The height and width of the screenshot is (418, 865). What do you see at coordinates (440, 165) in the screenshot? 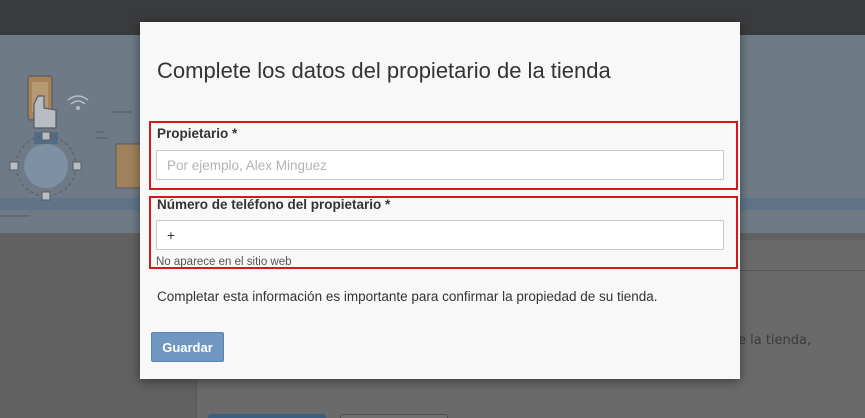
I see `owner-name-input` at bounding box center [440, 165].